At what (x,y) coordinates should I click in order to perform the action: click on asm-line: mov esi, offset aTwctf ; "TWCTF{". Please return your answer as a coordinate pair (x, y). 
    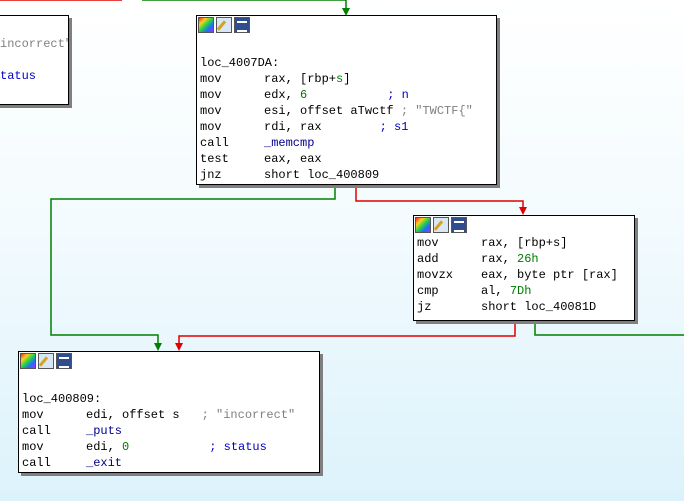
    Looking at the image, I should click on (336, 111).